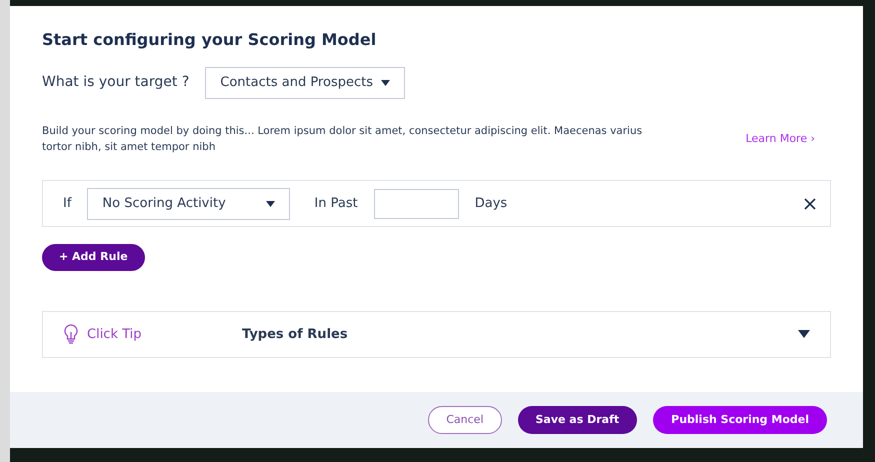 The width and height of the screenshot is (875, 462). Describe the element at coordinates (116, 82) in the screenshot. I see `field-label: What is your target ?` at that location.